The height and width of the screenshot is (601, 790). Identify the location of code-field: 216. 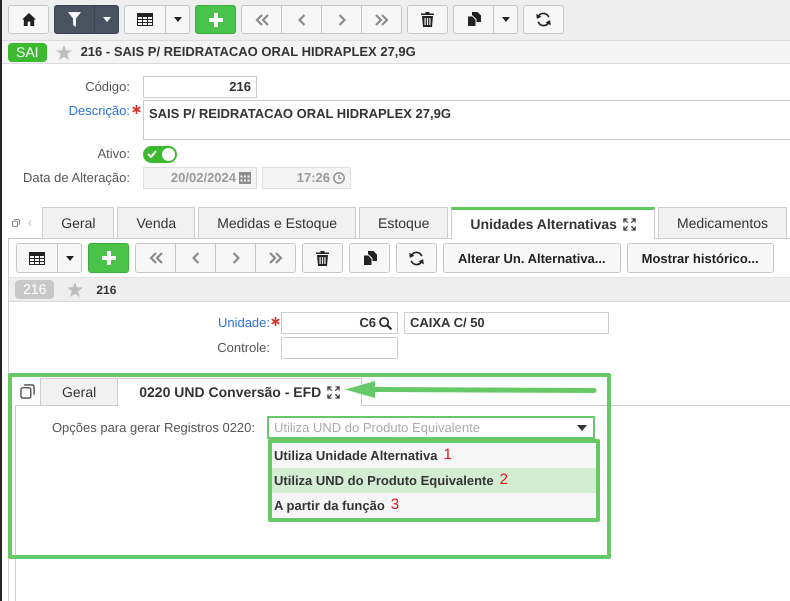
(200, 87).